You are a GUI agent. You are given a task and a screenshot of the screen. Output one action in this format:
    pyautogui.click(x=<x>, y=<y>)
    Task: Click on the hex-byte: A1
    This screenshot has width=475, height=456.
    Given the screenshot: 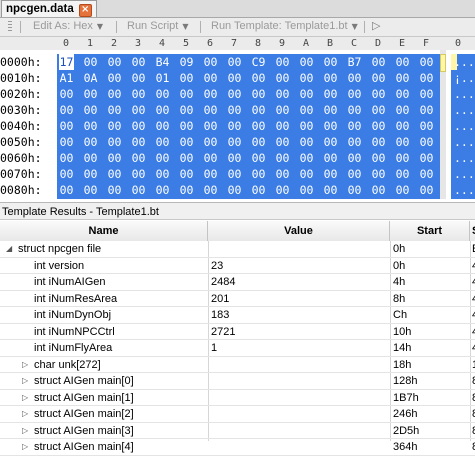 What is the action you would take?
    pyautogui.click(x=66, y=78)
    